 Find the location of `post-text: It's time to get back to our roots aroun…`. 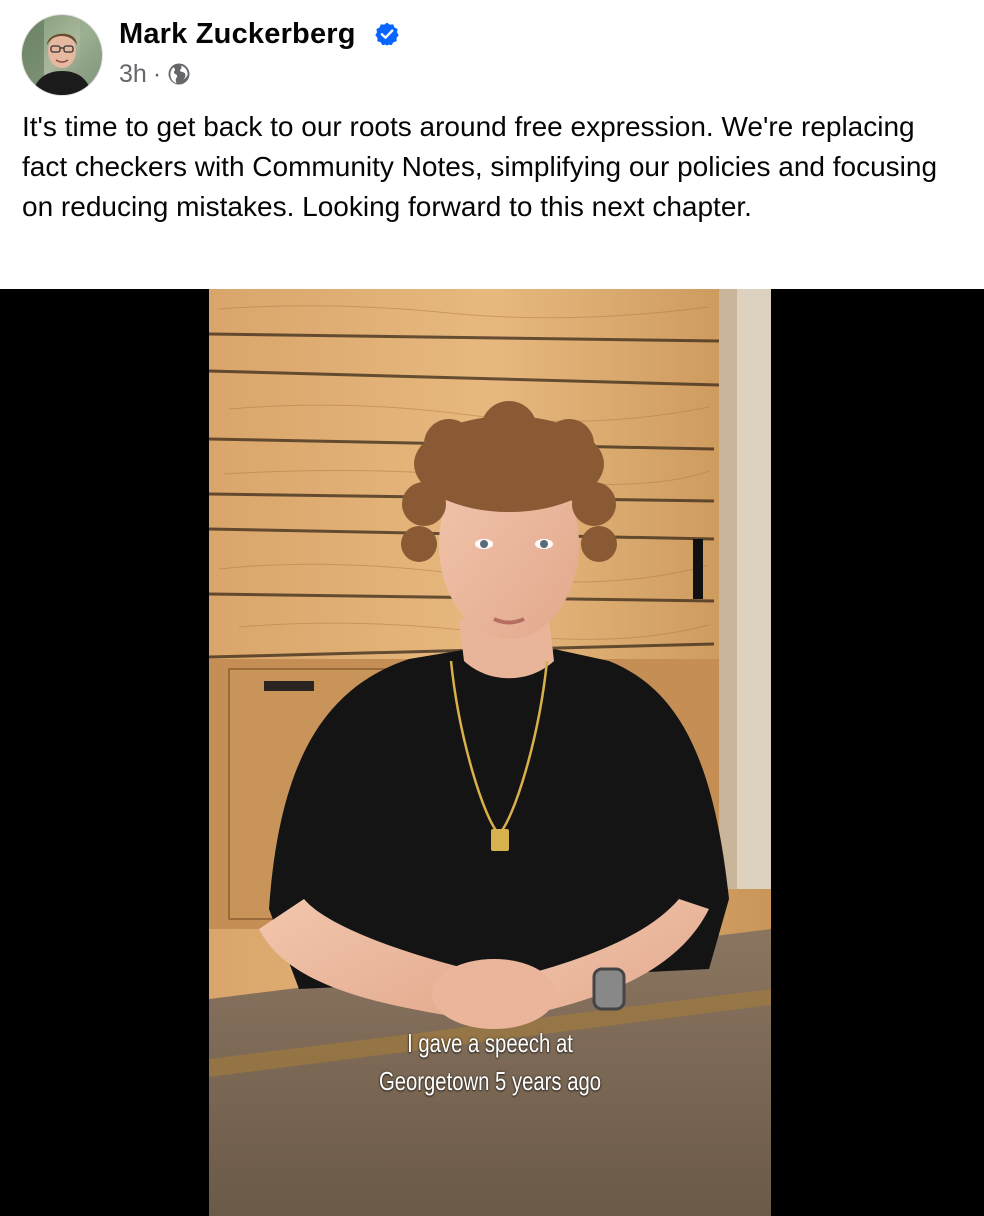

post-text: It's time to get back to our roots aroun… is located at coordinates (480, 166).